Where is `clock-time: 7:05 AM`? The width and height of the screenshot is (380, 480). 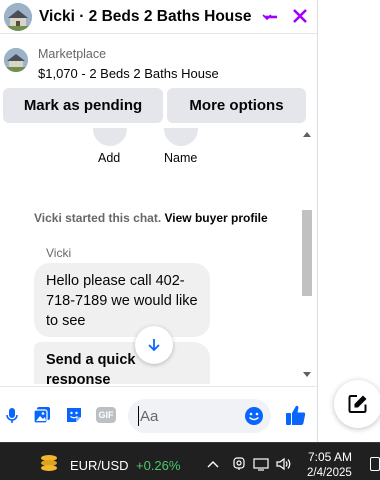
clock-time: 7:05 AM is located at coordinates (330, 457).